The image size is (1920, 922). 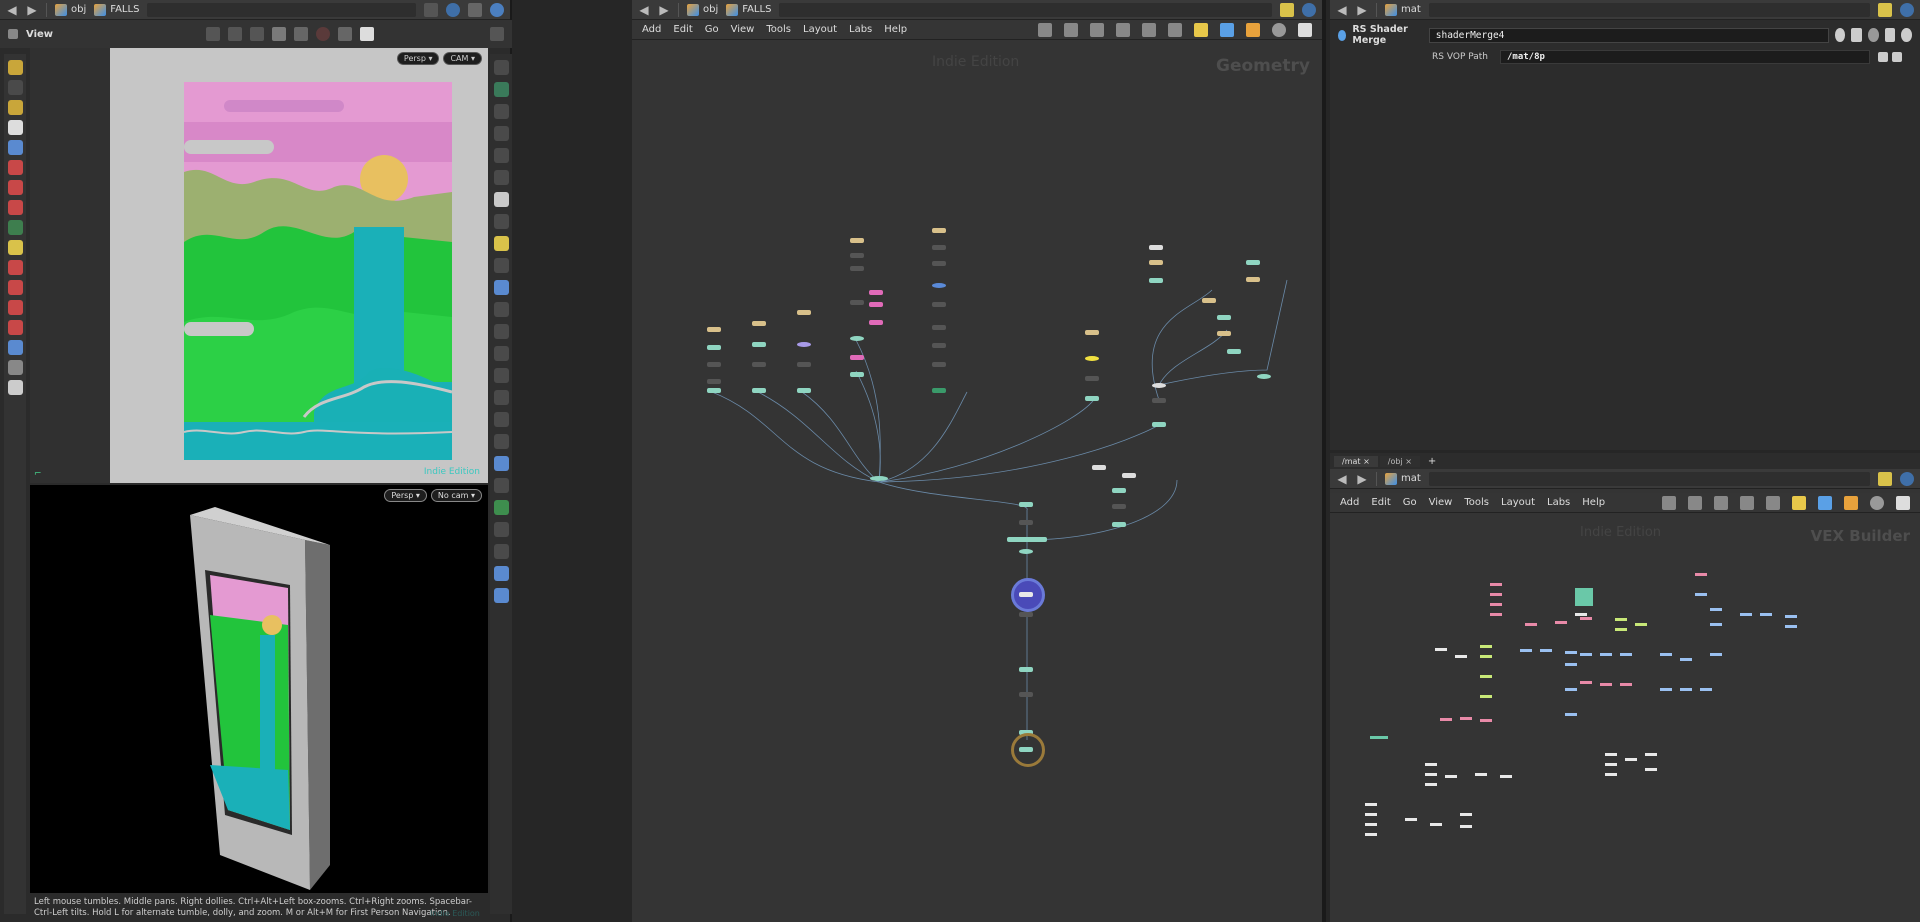 I want to click on search-icon, so click(x=1873, y=35).